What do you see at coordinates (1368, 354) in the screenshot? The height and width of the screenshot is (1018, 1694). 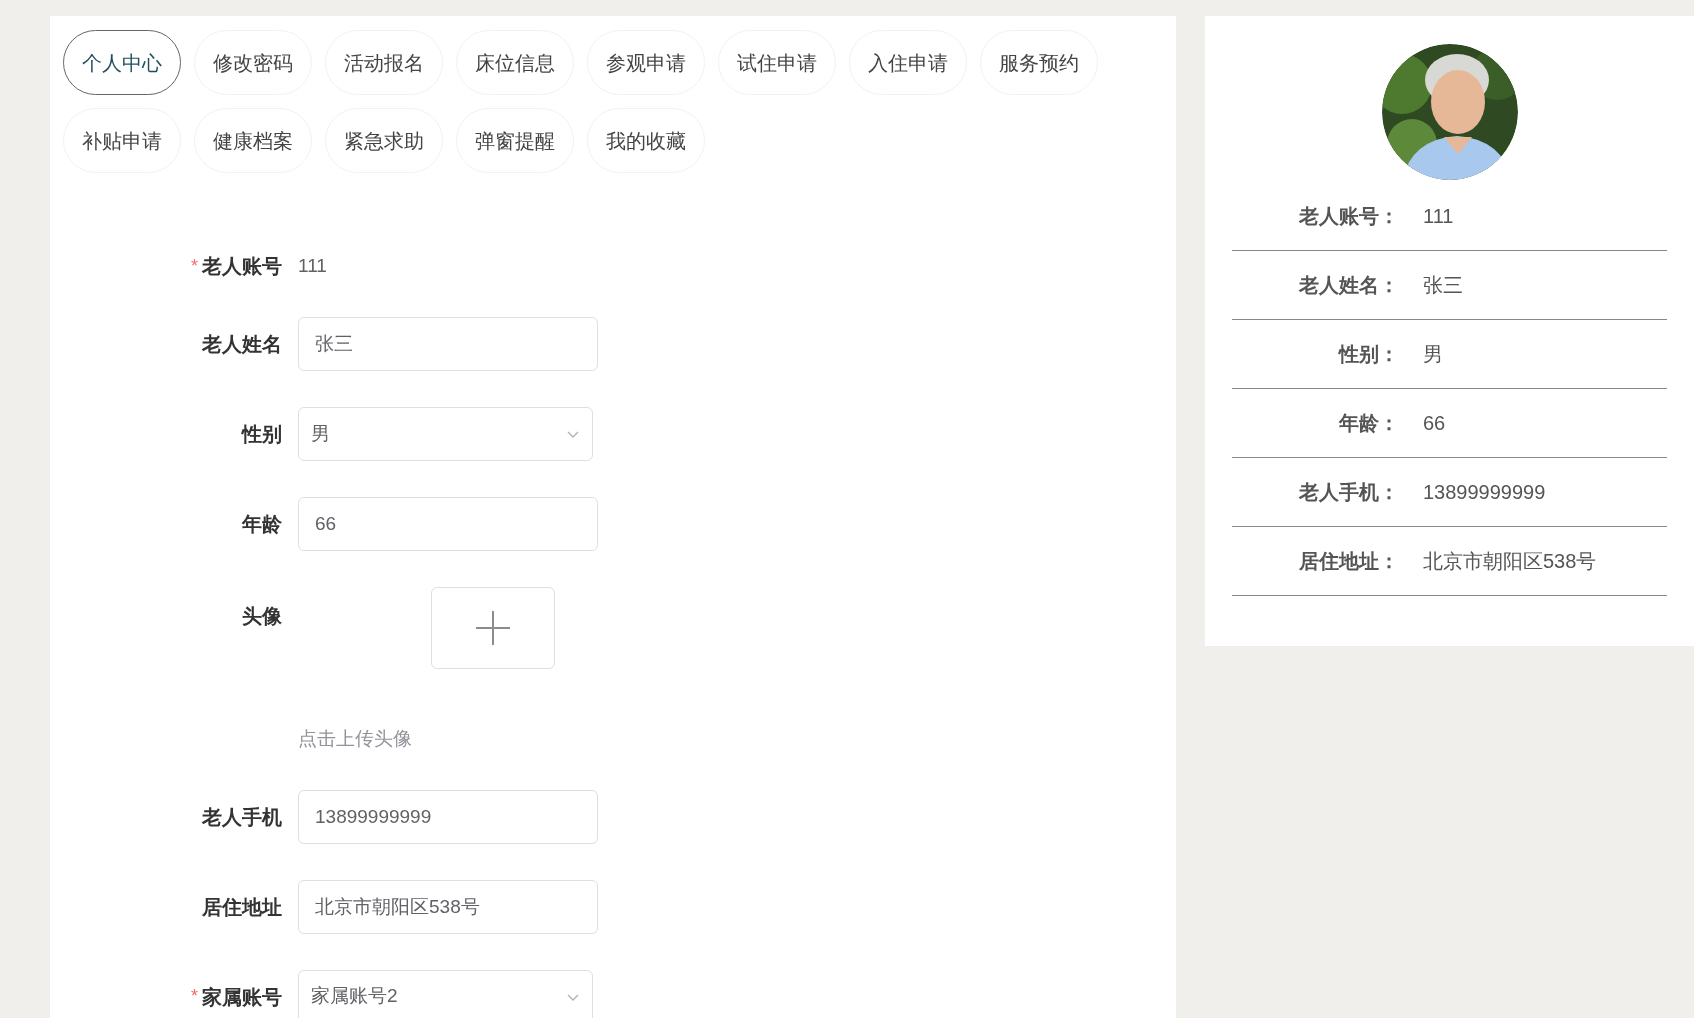 I see `profile-label: 性别：` at bounding box center [1368, 354].